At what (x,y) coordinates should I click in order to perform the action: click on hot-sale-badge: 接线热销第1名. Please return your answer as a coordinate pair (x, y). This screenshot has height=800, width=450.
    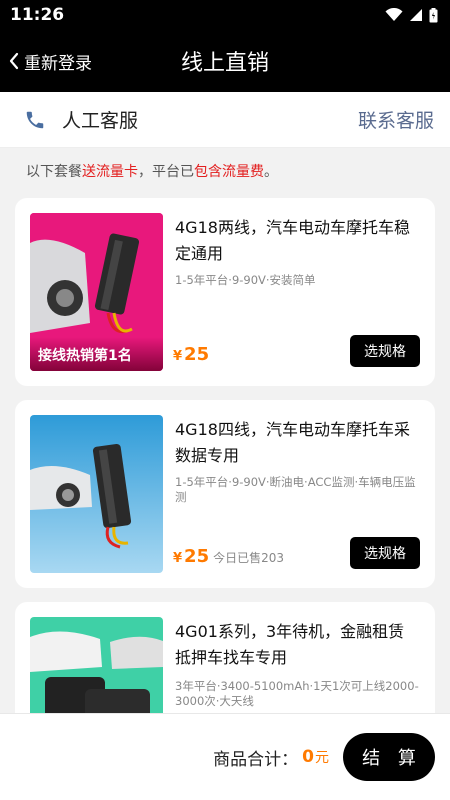
    Looking at the image, I should click on (96, 354).